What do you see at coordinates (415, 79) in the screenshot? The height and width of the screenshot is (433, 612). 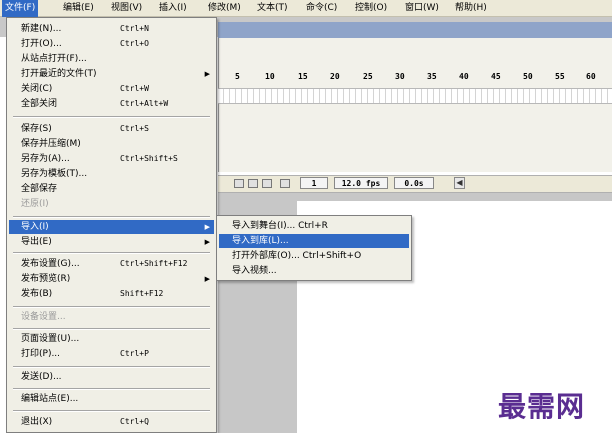 I see `timeline-ruler: 5 10 15 20 25 30 35 40 45 50 55 60` at bounding box center [415, 79].